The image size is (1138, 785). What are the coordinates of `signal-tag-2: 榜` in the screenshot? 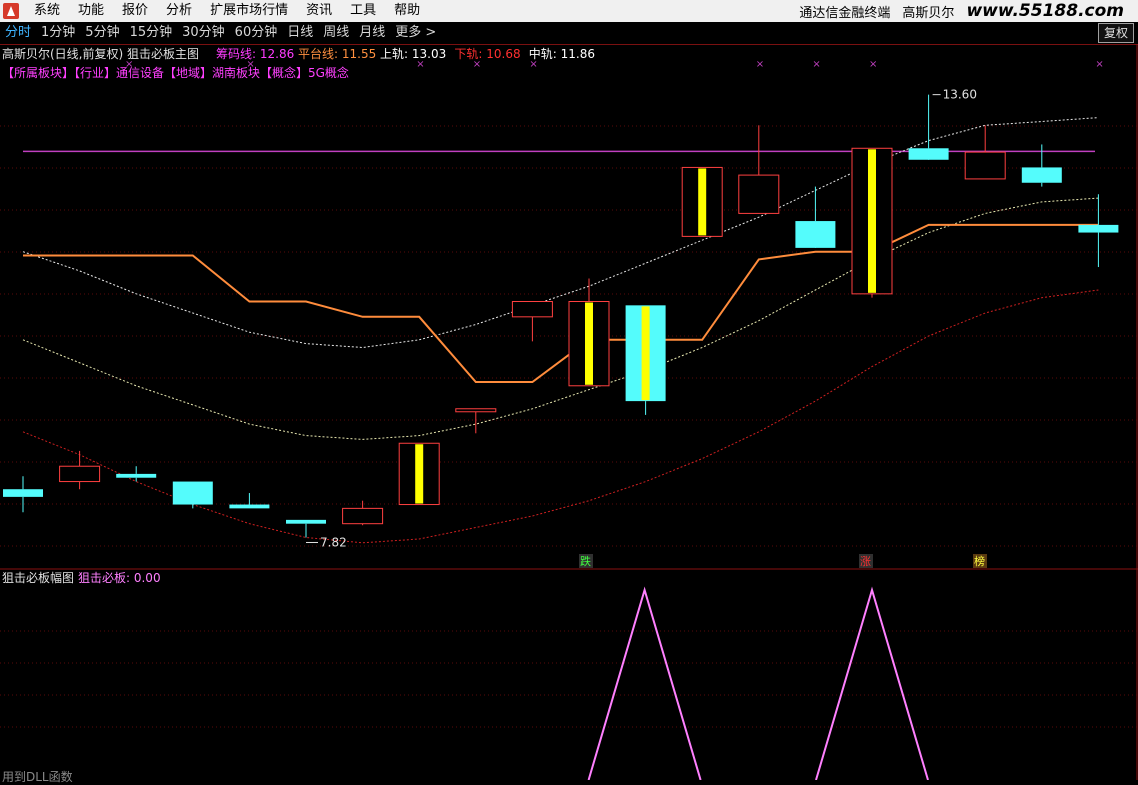 It's located at (979, 561).